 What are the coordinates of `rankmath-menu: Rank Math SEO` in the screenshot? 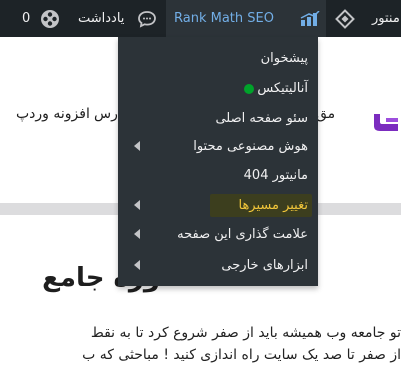 It's located at (246, 18).